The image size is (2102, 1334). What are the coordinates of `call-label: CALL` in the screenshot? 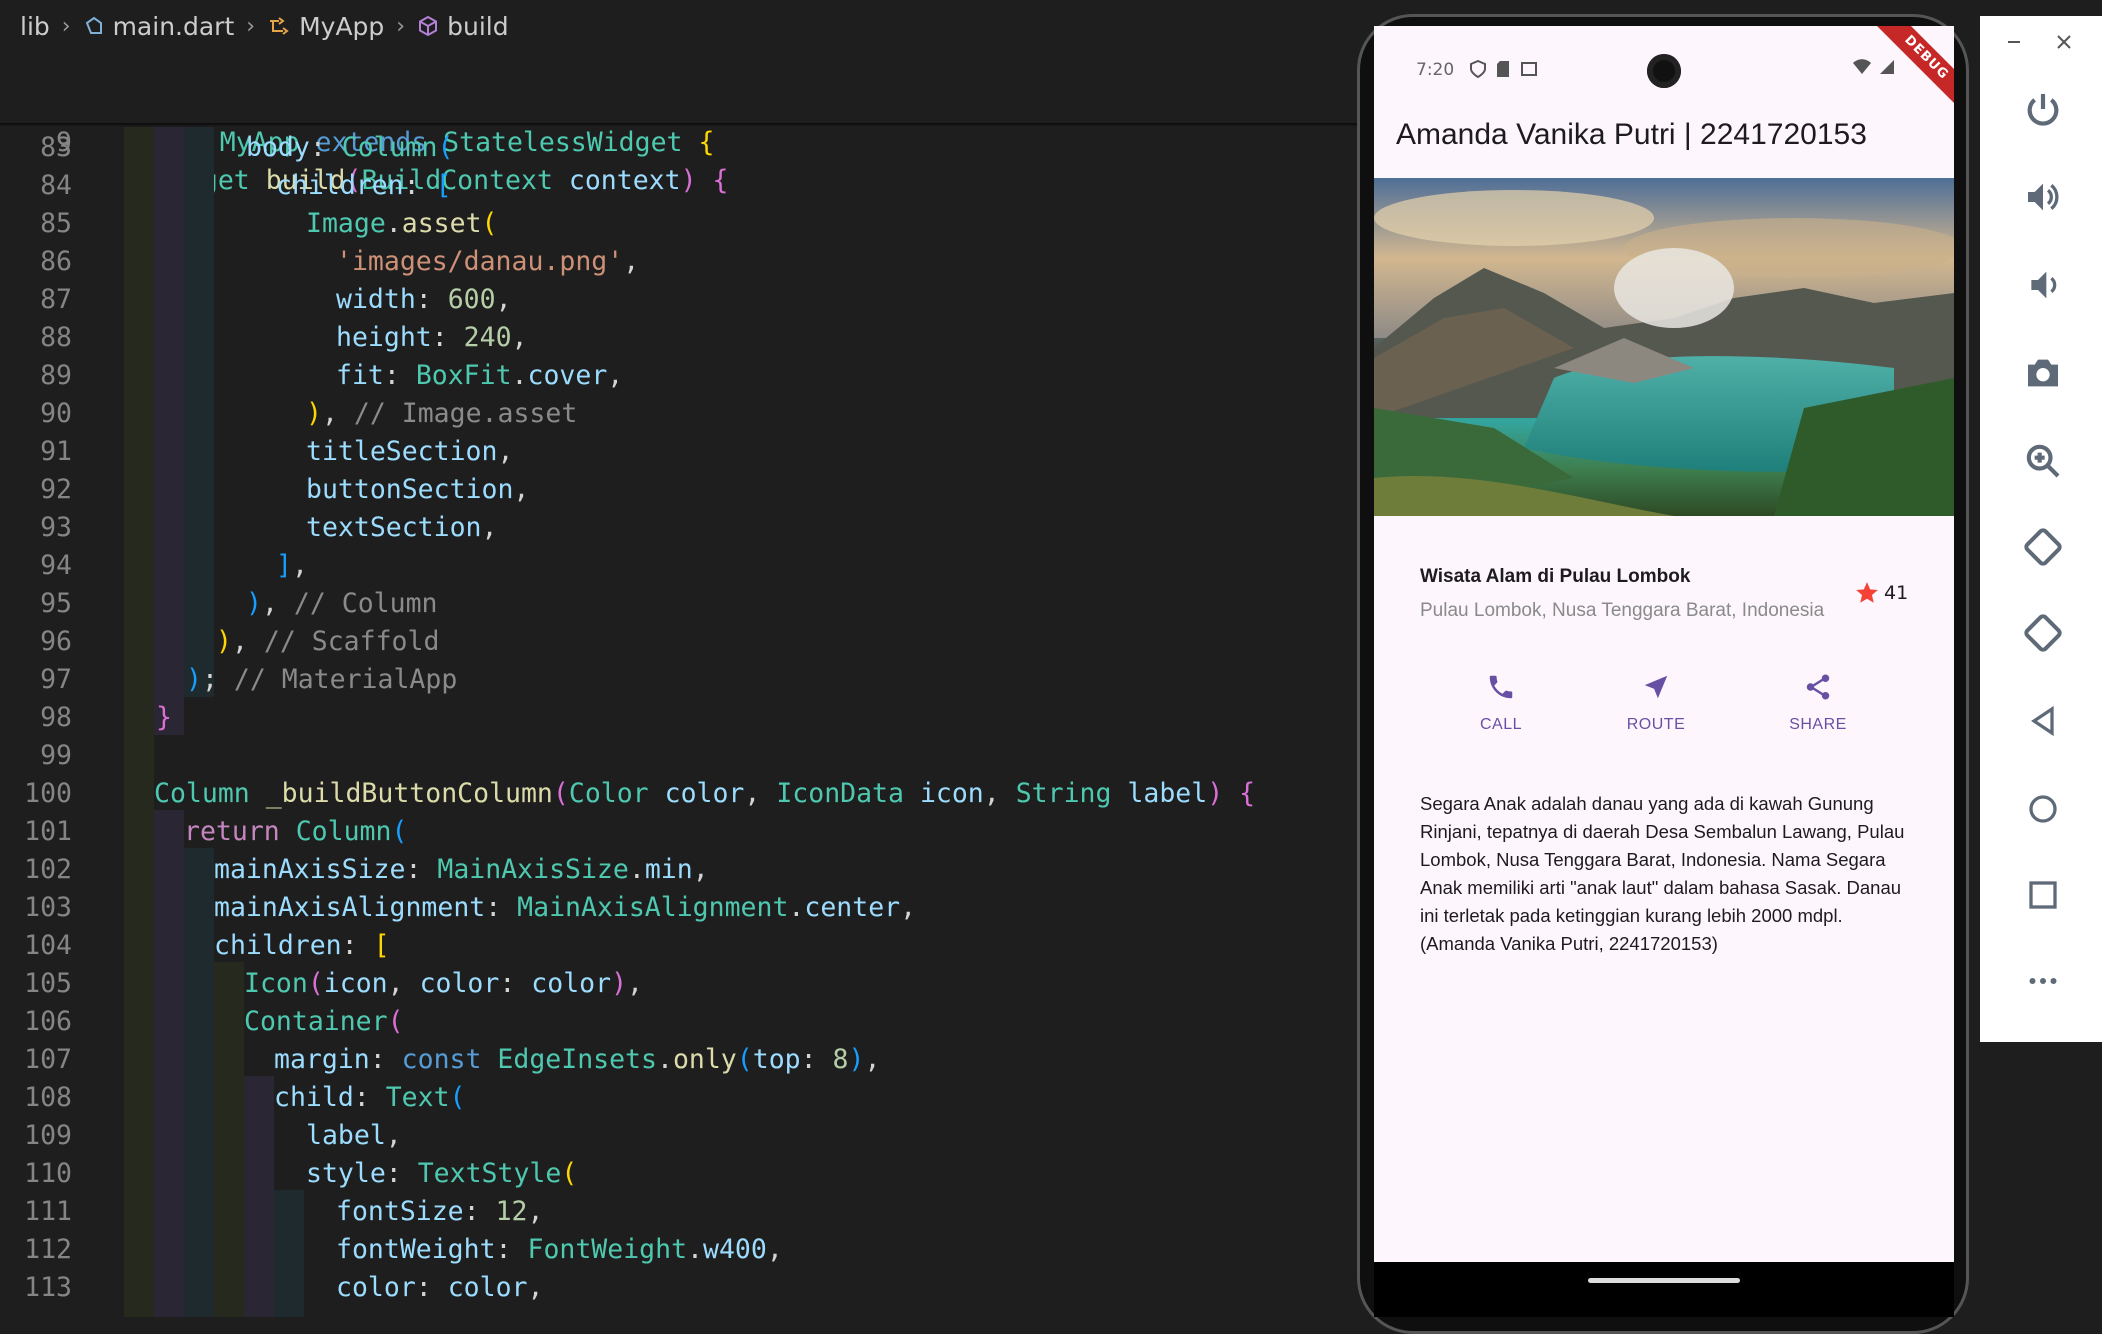 It's located at (1501, 724).